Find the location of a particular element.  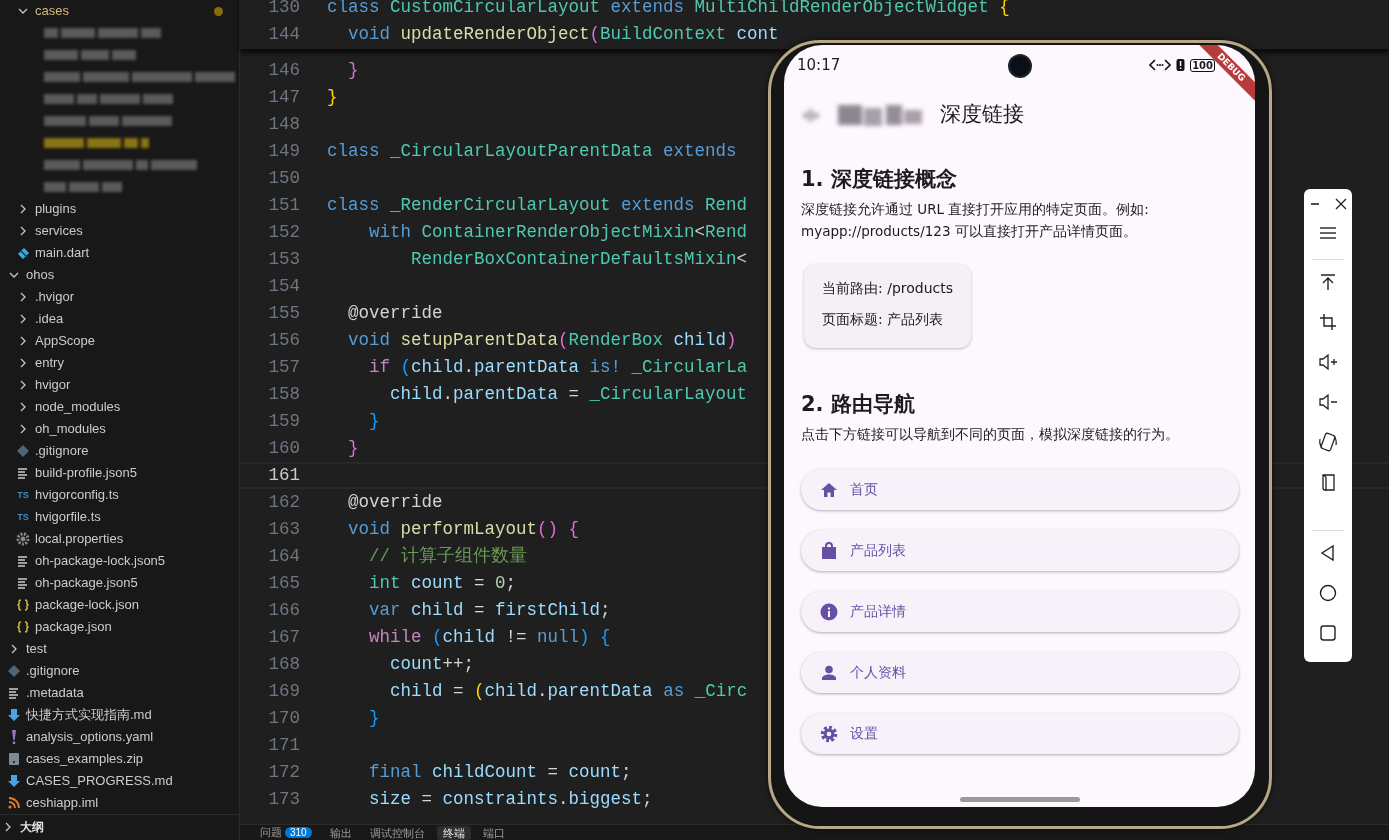

code-line: class _CircularLayoutParentData extends is located at coordinates (532, 152).